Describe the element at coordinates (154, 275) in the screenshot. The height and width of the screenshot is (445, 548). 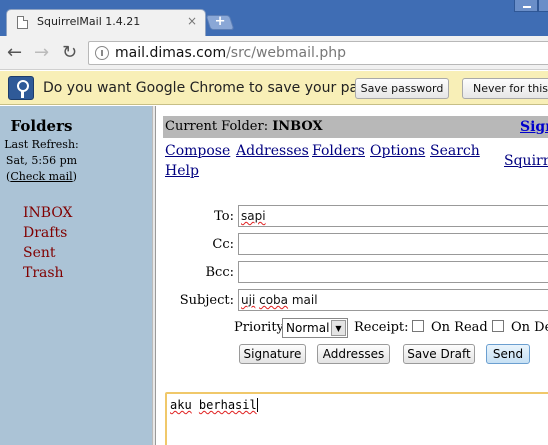
I see `frame-divider` at that location.